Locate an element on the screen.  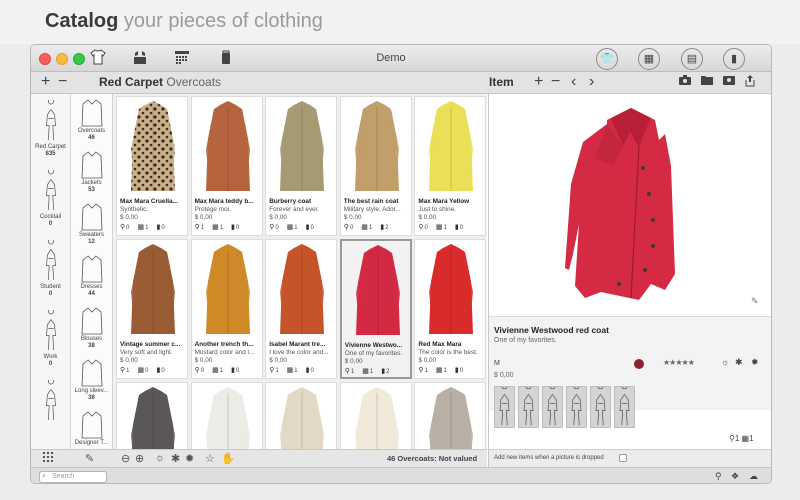
look-item: Work 0 is located at coordinates (50, 339).